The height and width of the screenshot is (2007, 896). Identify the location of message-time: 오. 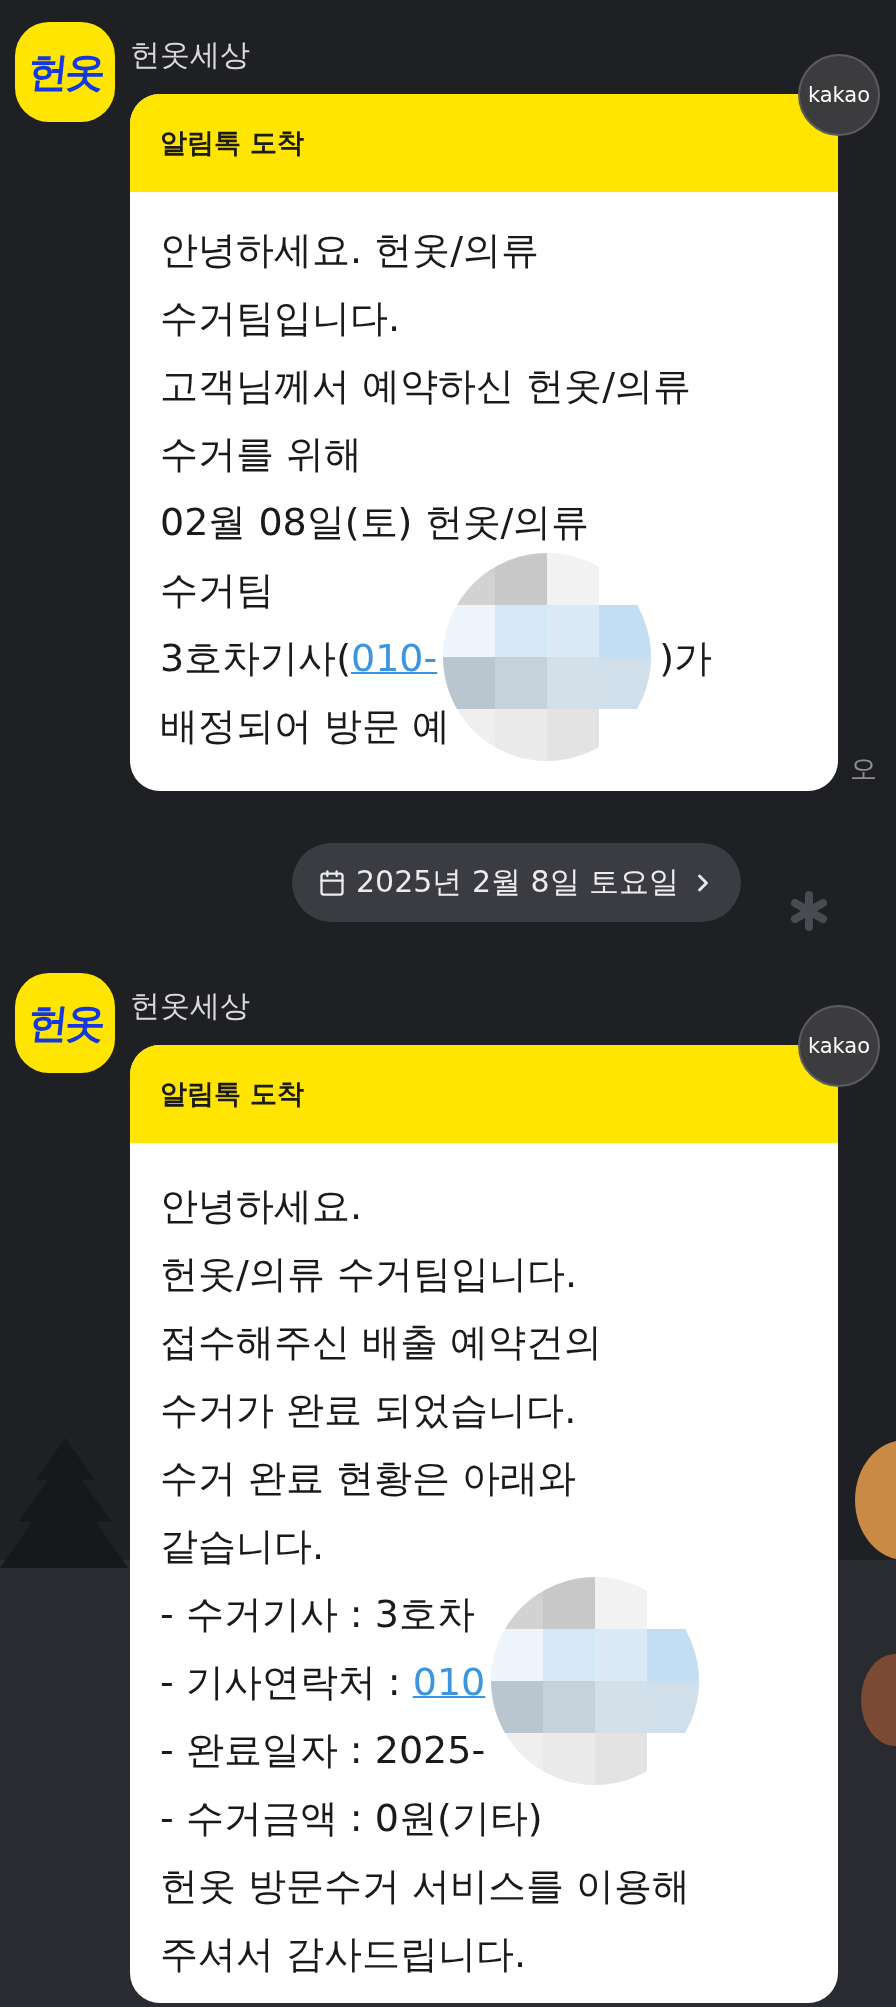
(863, 769).